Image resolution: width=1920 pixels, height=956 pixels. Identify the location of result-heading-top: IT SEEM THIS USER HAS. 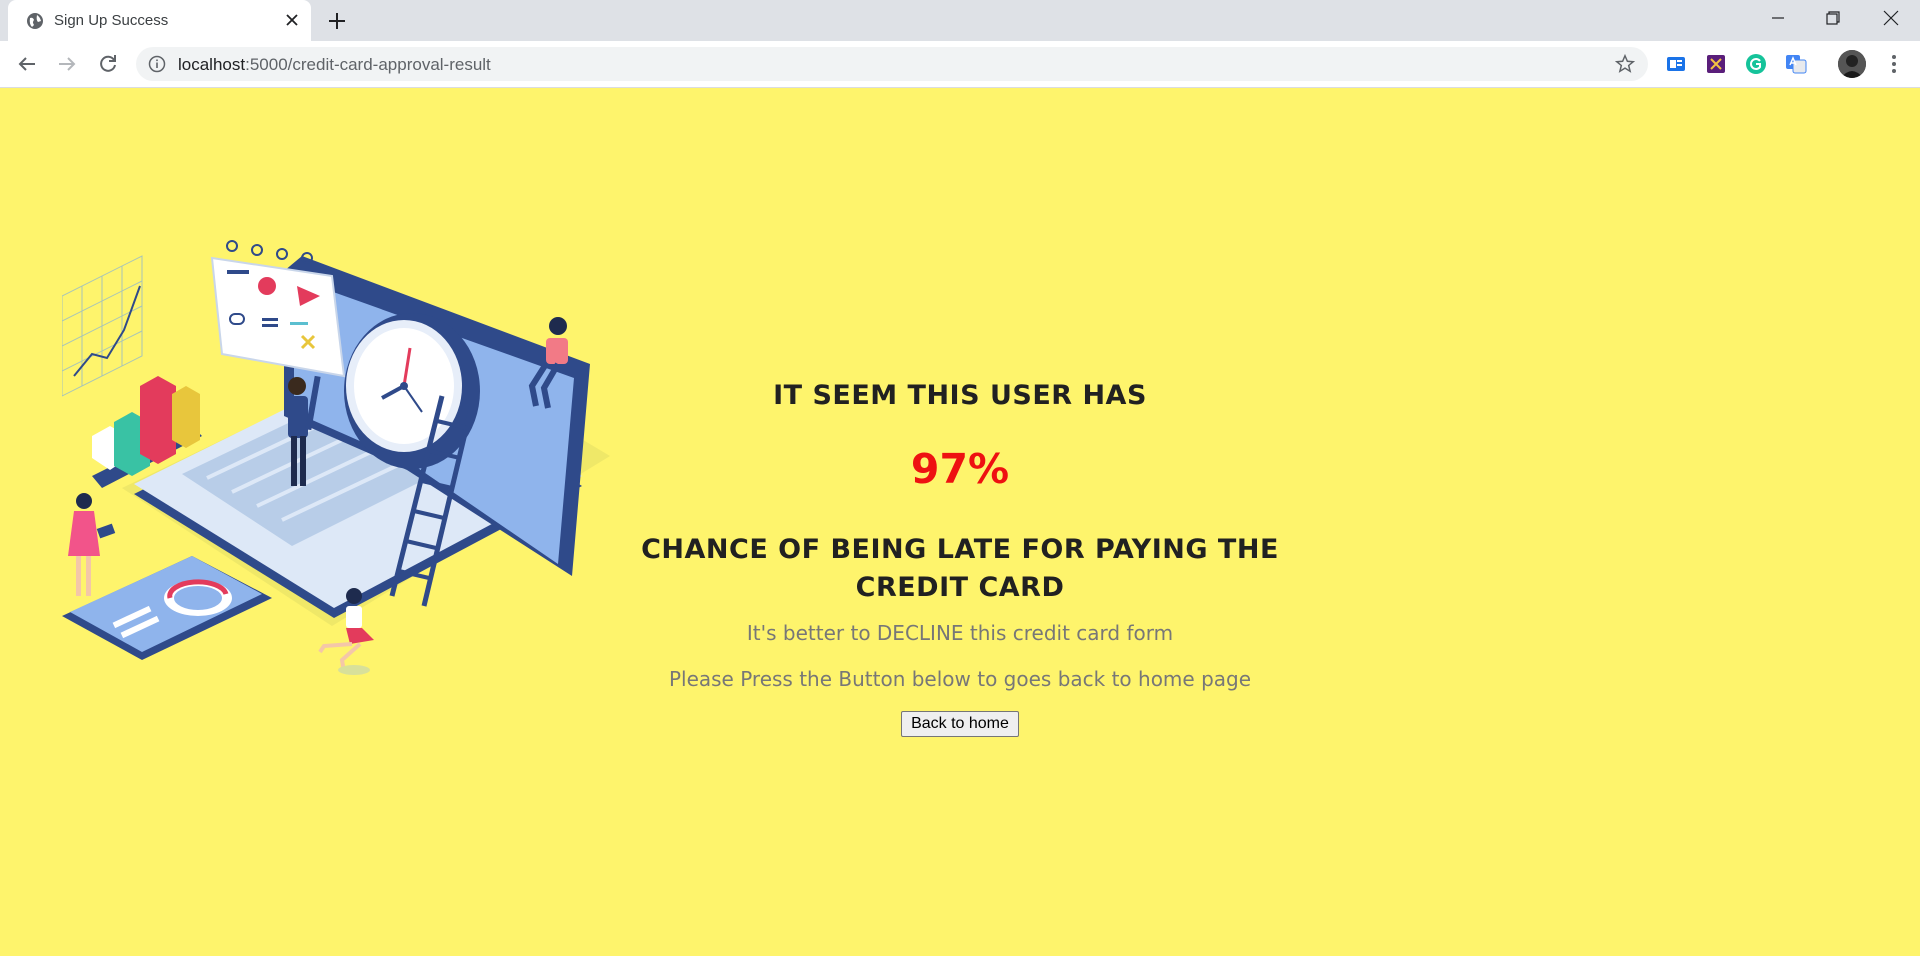
(960, 395).